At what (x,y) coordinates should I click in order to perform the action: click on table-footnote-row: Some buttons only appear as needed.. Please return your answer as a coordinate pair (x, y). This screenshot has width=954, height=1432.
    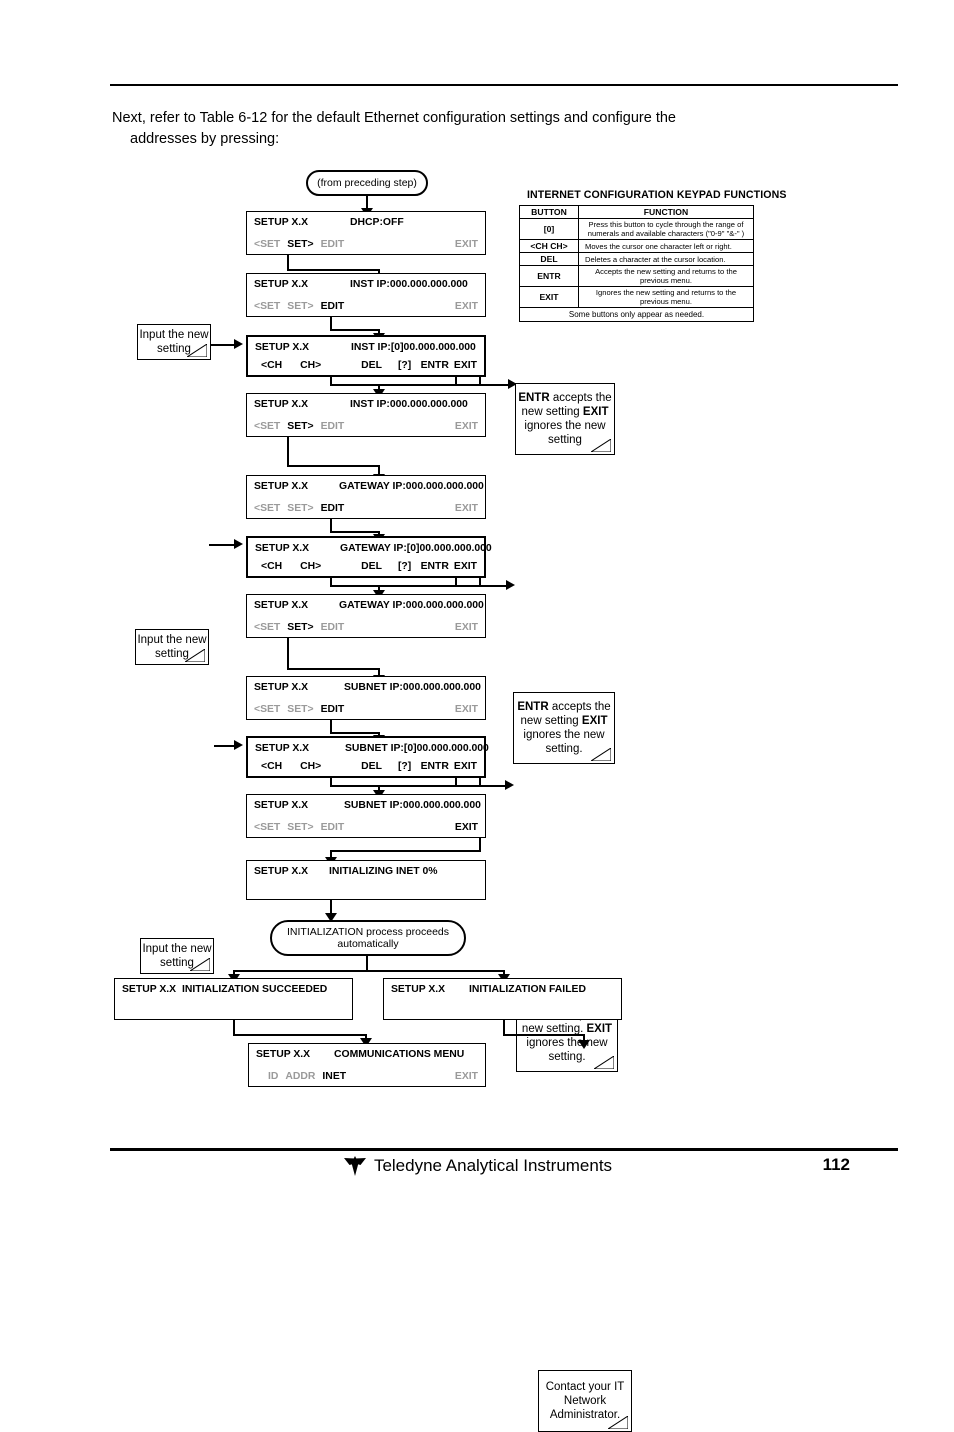
    Looking at the image, I should click on (636, 314).